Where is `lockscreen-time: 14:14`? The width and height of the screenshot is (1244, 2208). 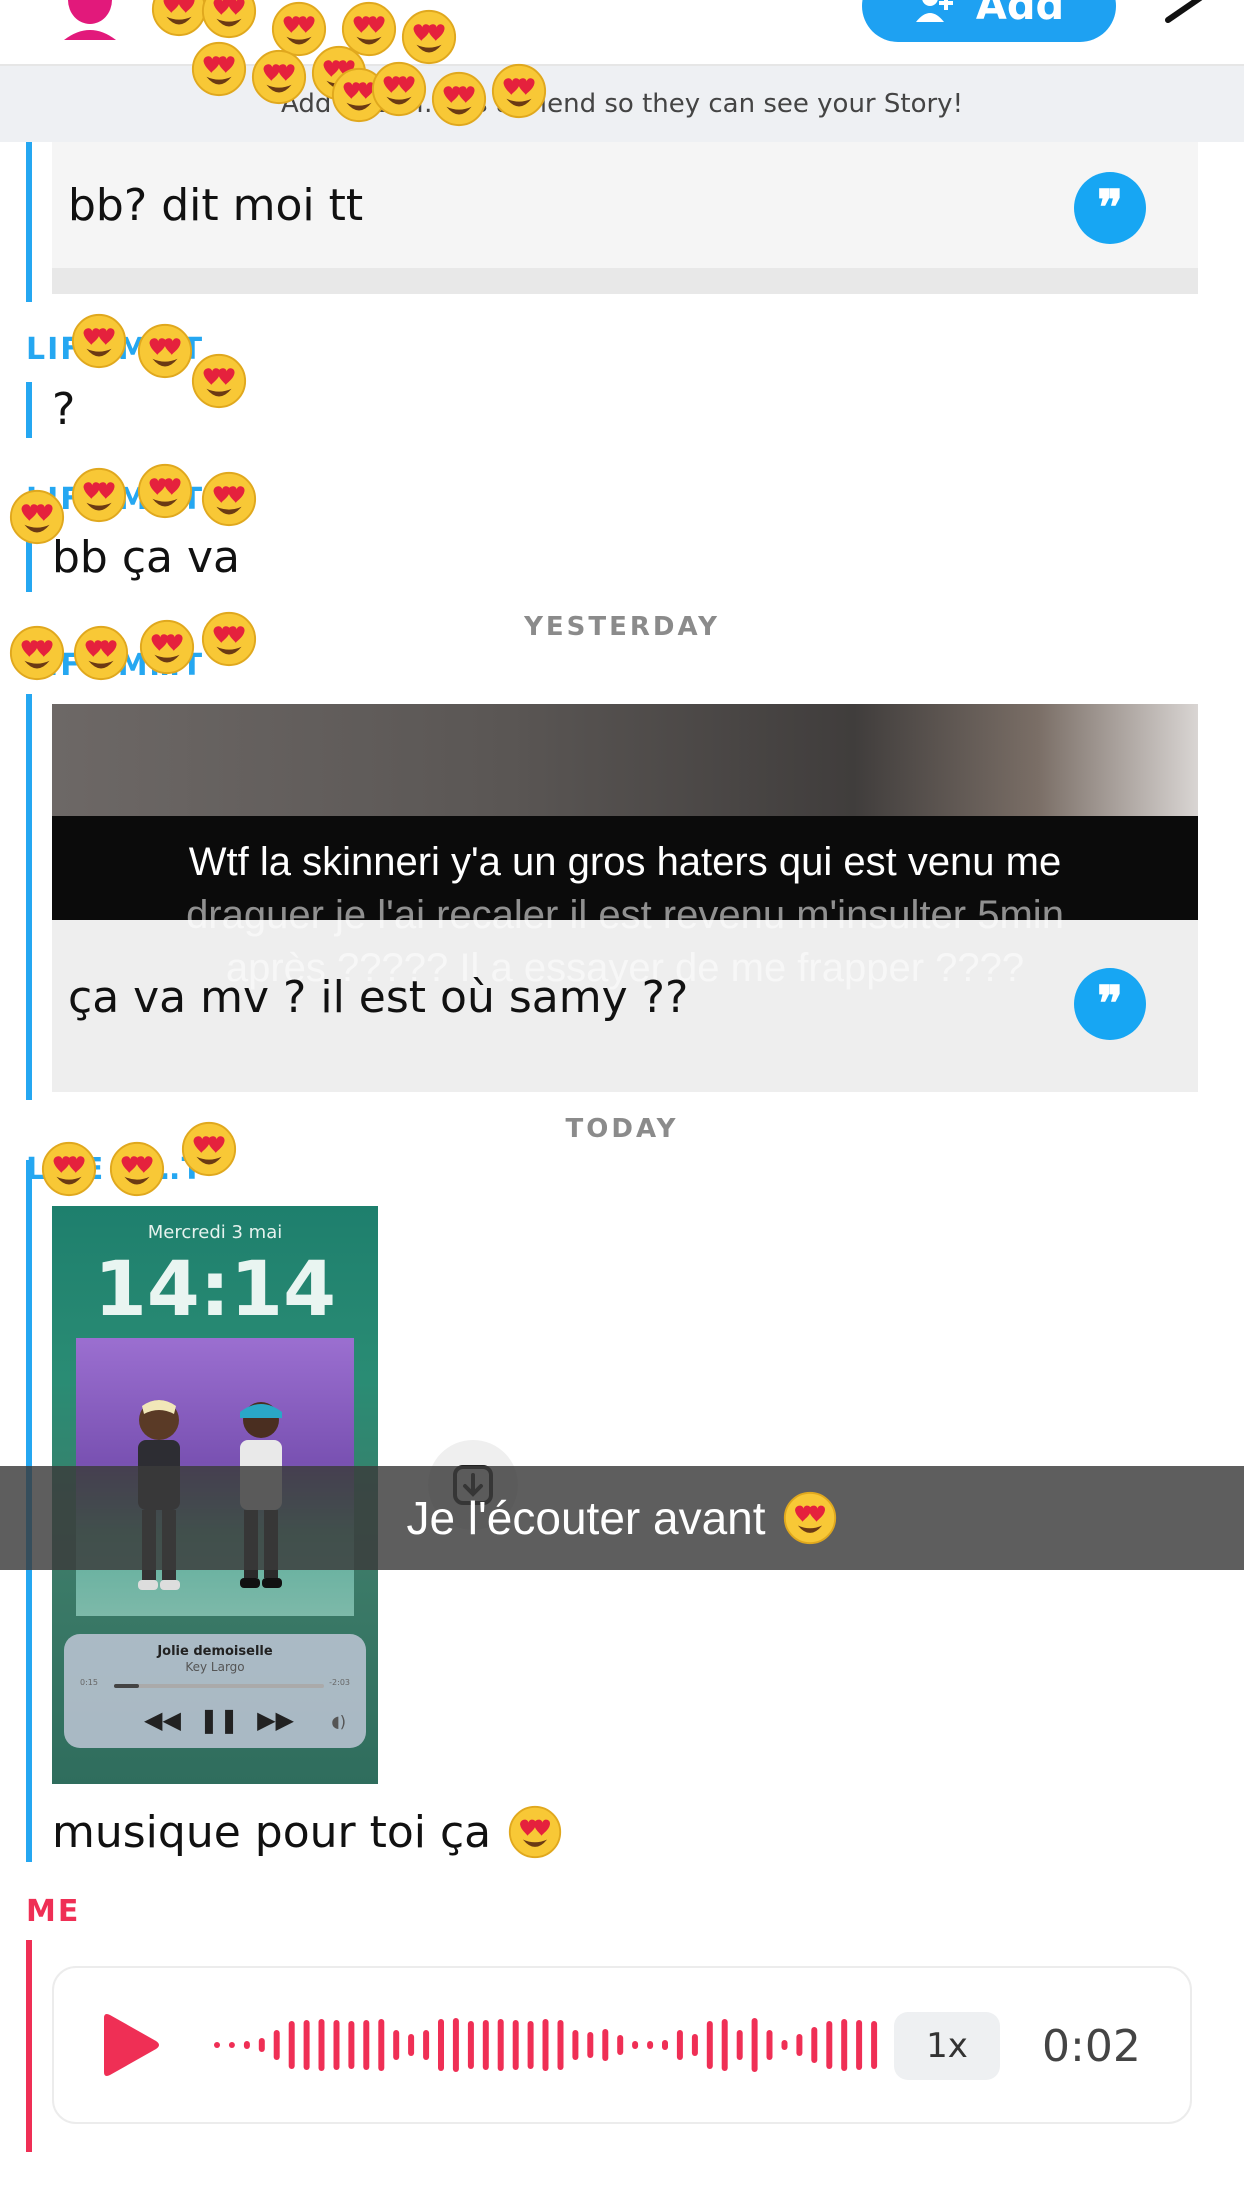 lockscreen-time: 14:14 is located at coordinates (215, 1288).